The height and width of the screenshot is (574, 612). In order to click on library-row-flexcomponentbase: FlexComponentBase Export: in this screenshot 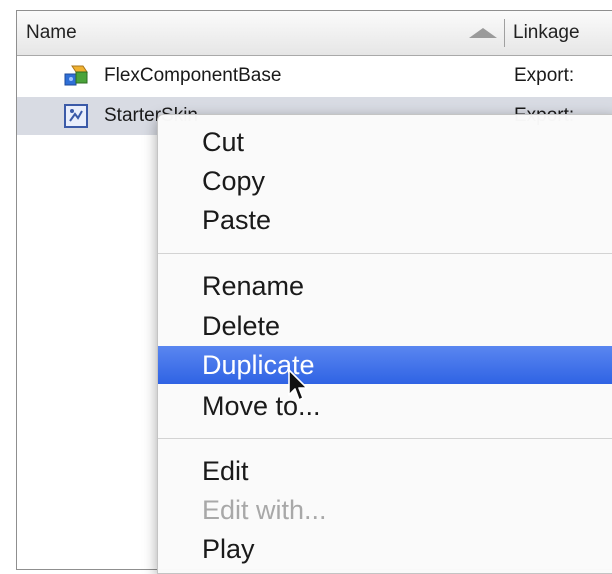, I will do `click(314, 76)`.